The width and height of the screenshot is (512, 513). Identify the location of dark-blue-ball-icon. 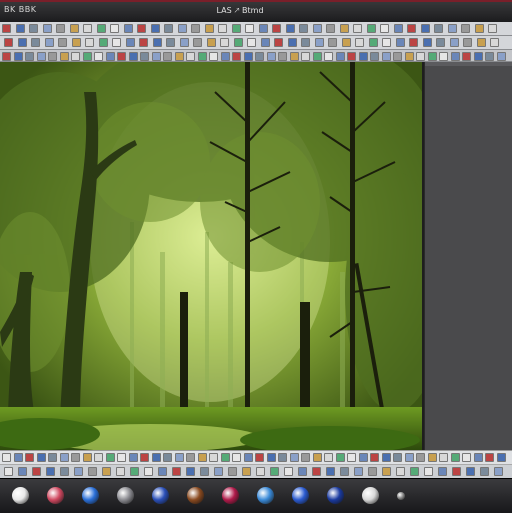
(335, 495).